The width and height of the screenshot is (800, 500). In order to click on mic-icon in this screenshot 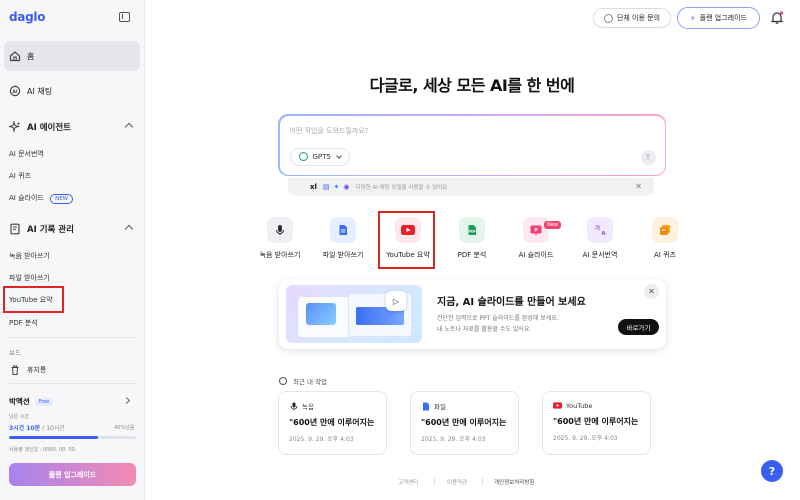, I will do `click(293, 406)`.